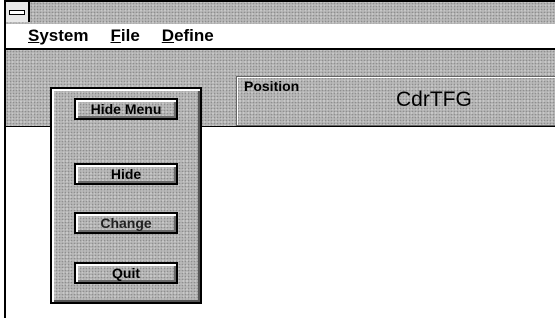  I want to click on system-menu-box, so click(18, 12).